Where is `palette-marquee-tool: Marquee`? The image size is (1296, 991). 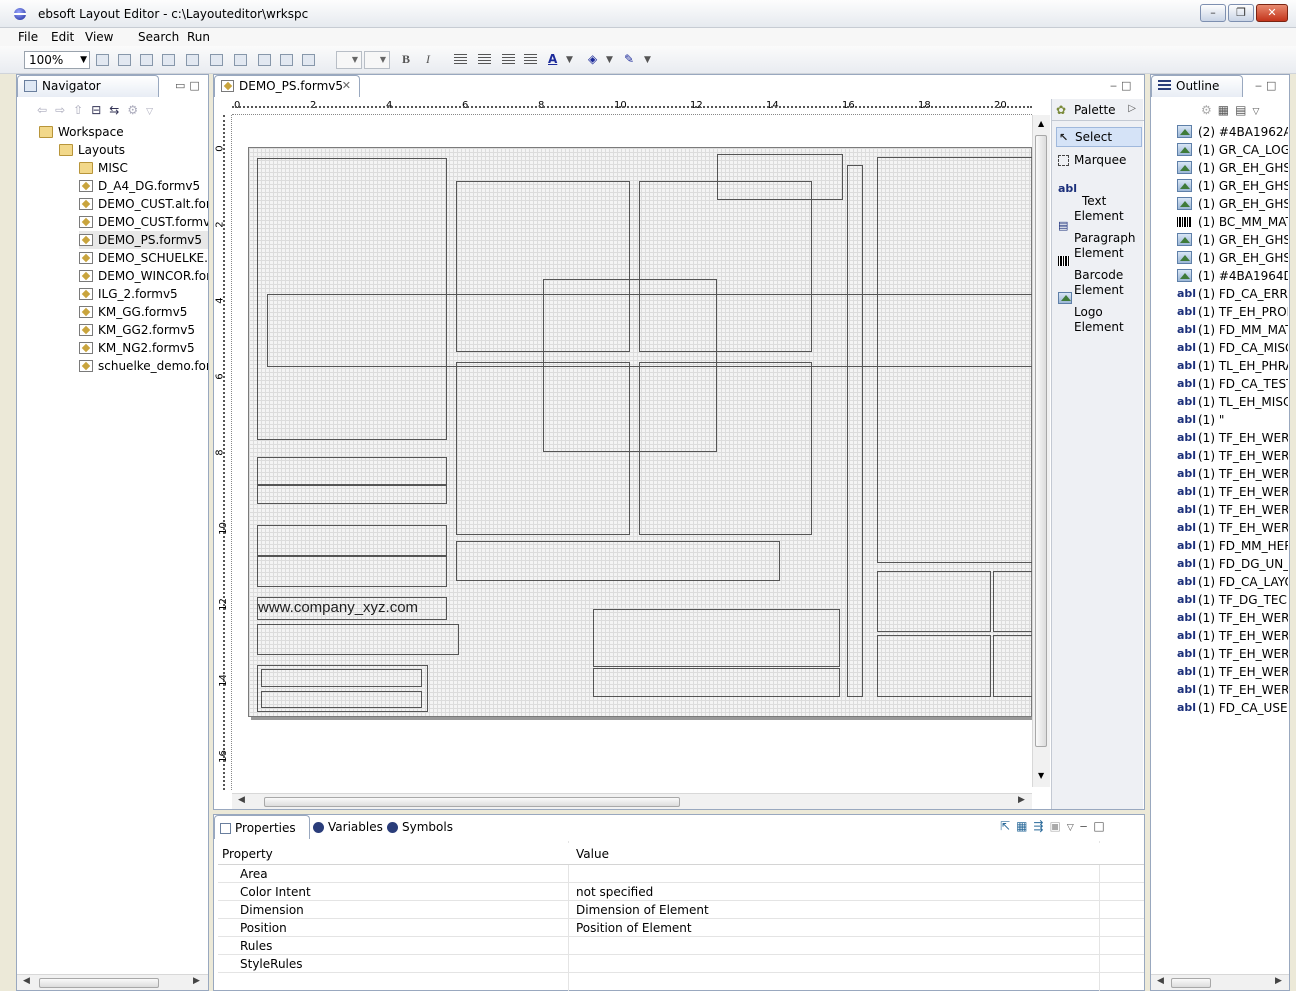 palette-marquee-tool: Marquee is located at coordinates (1099, 161).